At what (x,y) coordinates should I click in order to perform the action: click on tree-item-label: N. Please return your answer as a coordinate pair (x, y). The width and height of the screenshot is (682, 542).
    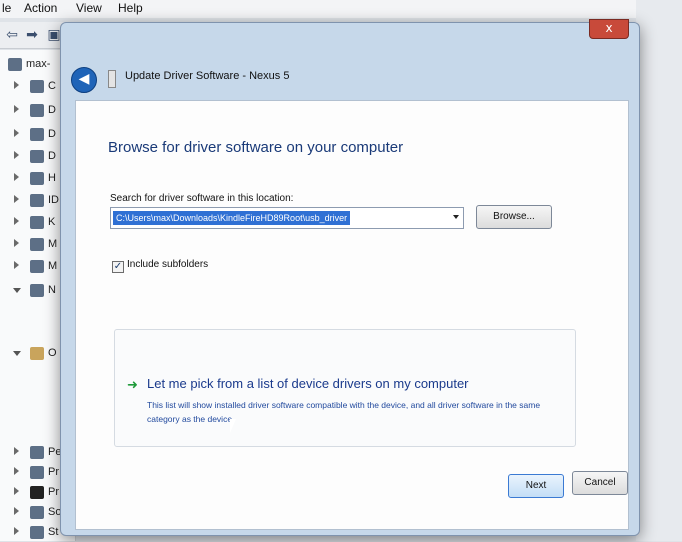
    Looking at the image, I should click on (52, 290).